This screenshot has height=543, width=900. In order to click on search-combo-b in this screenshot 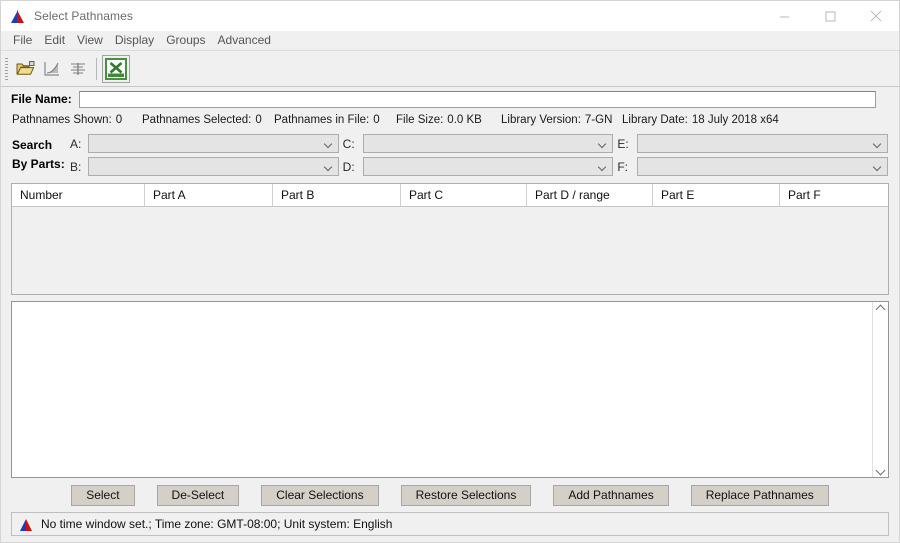, I will do `click(213, 166)`.